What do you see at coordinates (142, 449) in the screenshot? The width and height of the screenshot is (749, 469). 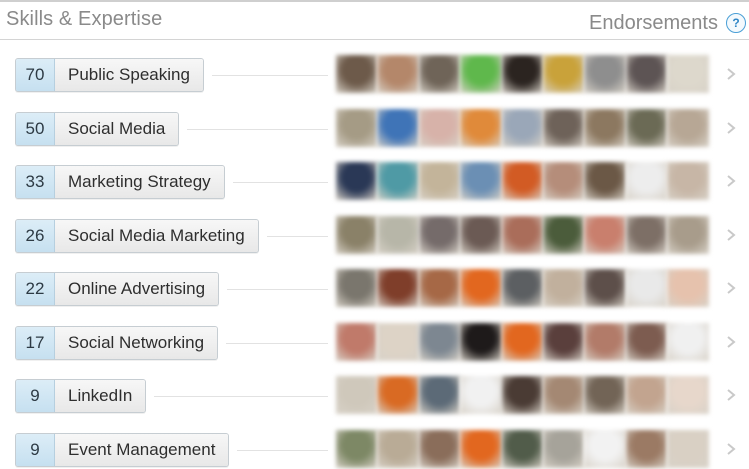 I see `skill-name: Event Management` at bounding box center [142, 449].